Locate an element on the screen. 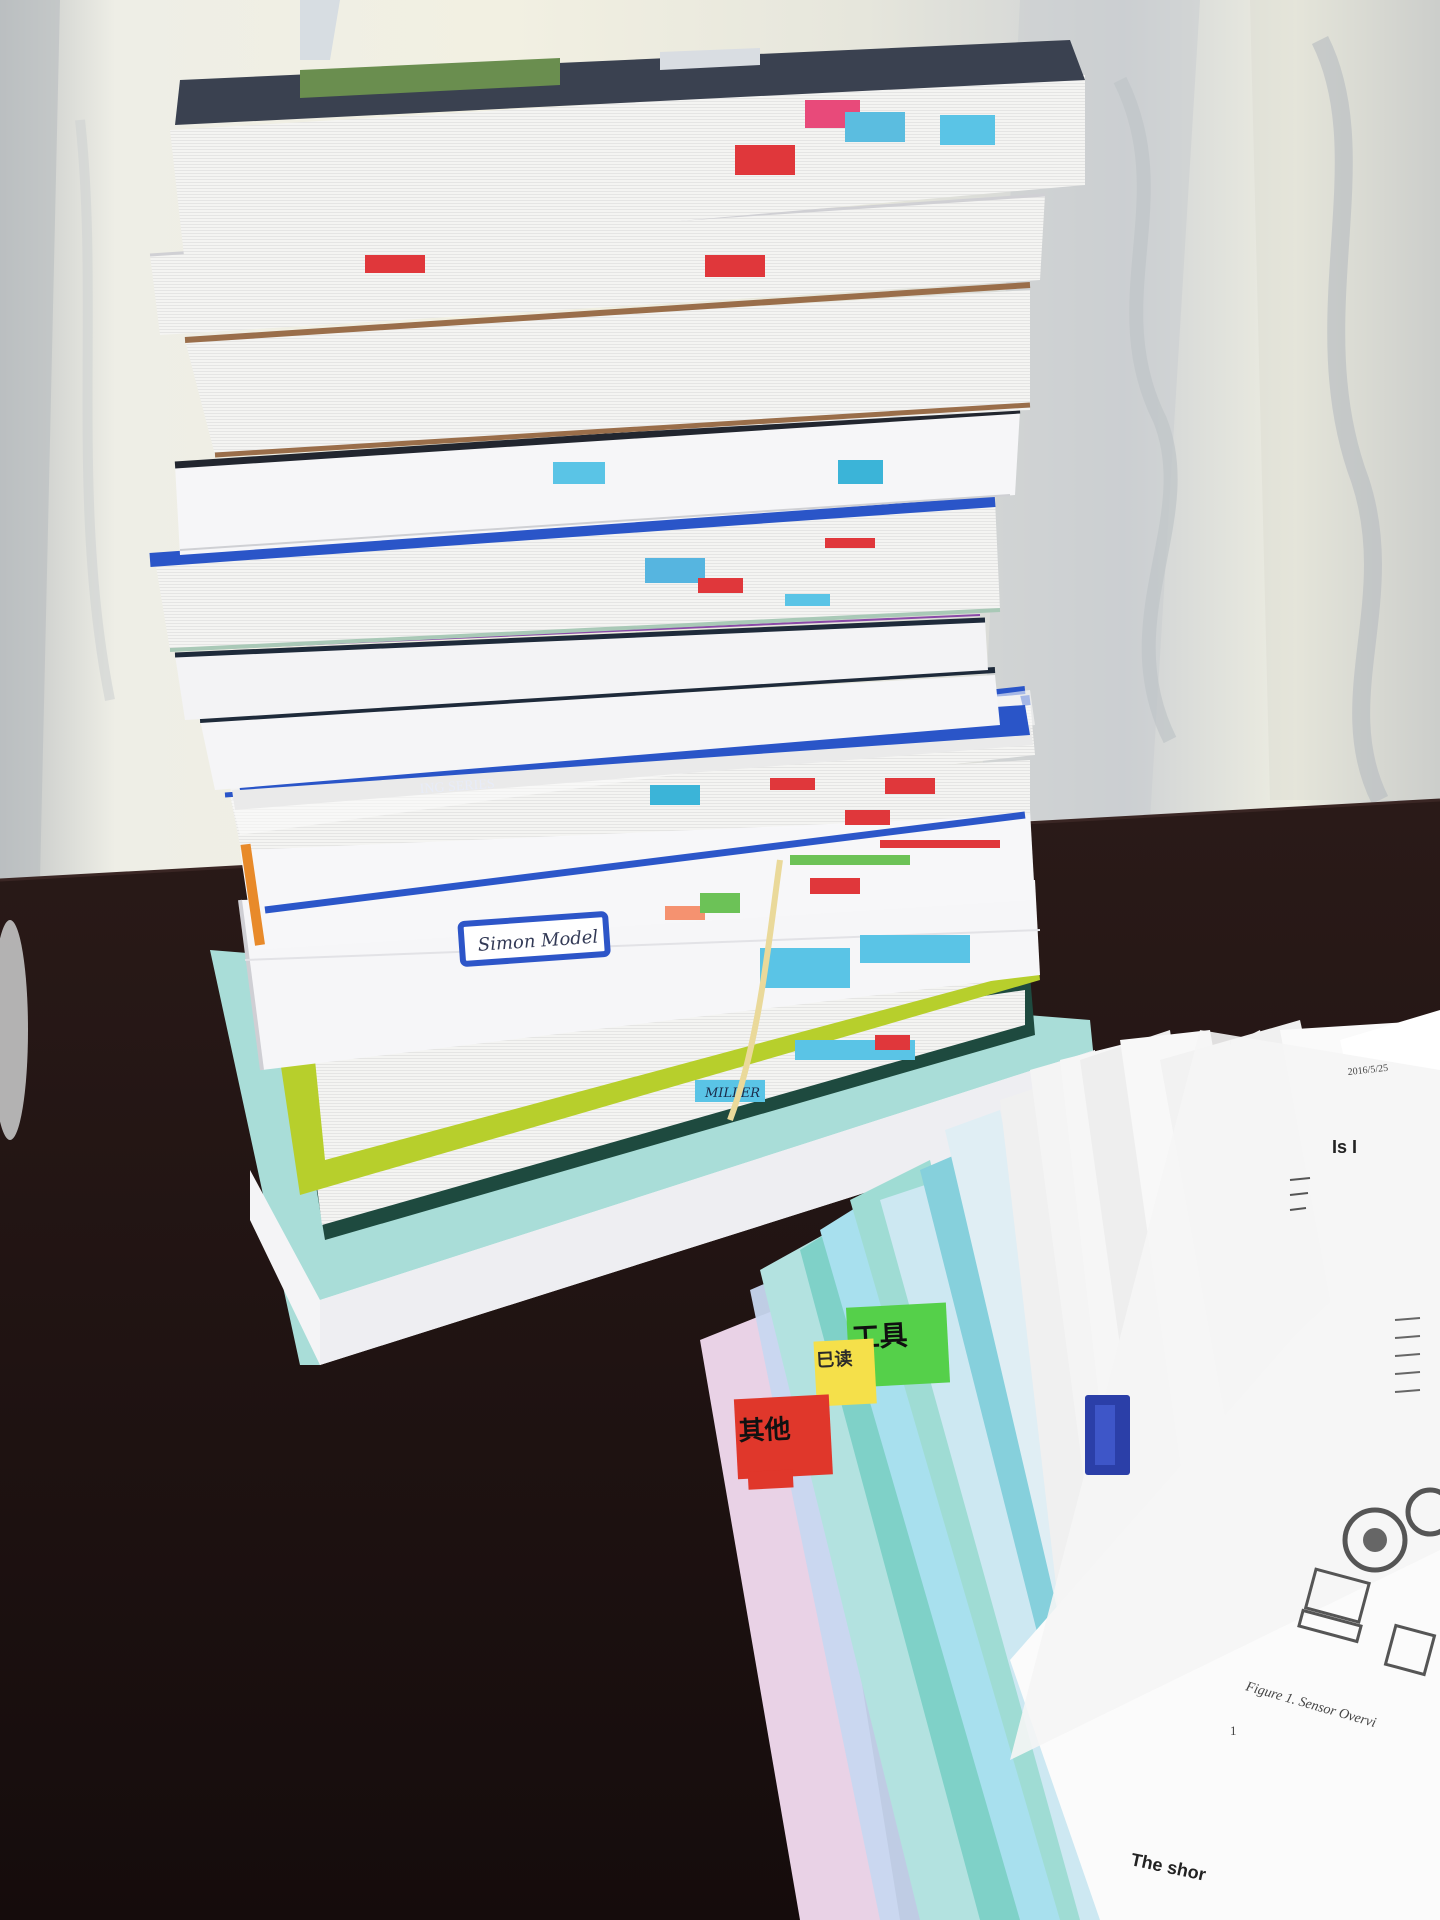 This screenshot has height=1920, width=1440. folder-tab-label: 其他 is located at coordinates (765, 1430).